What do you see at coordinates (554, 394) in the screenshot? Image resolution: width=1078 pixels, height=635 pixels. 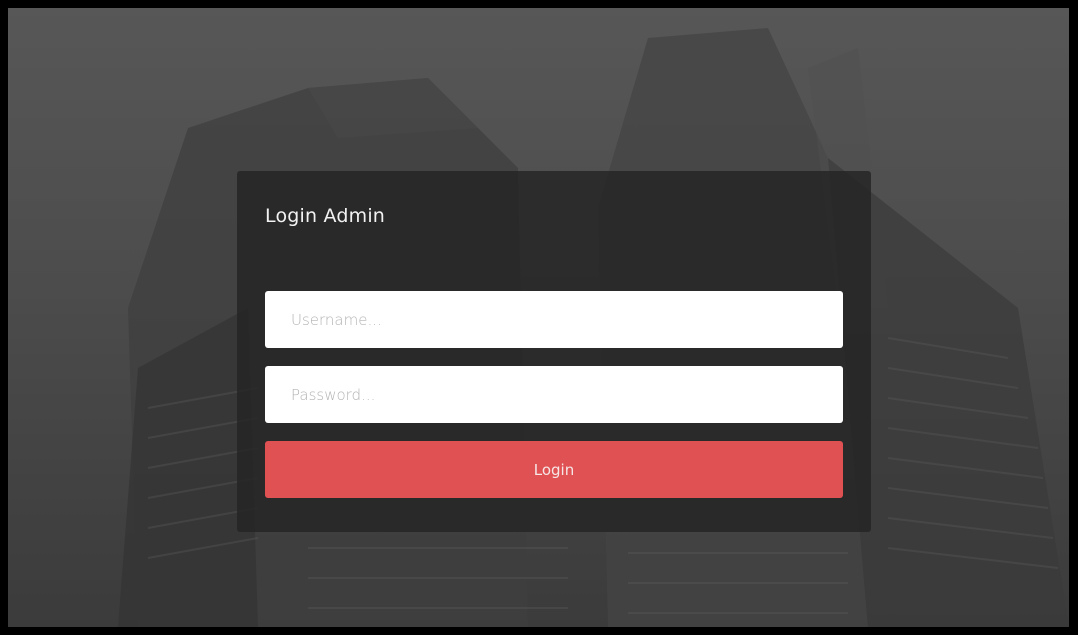 I see `password-input` at bounding box center [554, 394].